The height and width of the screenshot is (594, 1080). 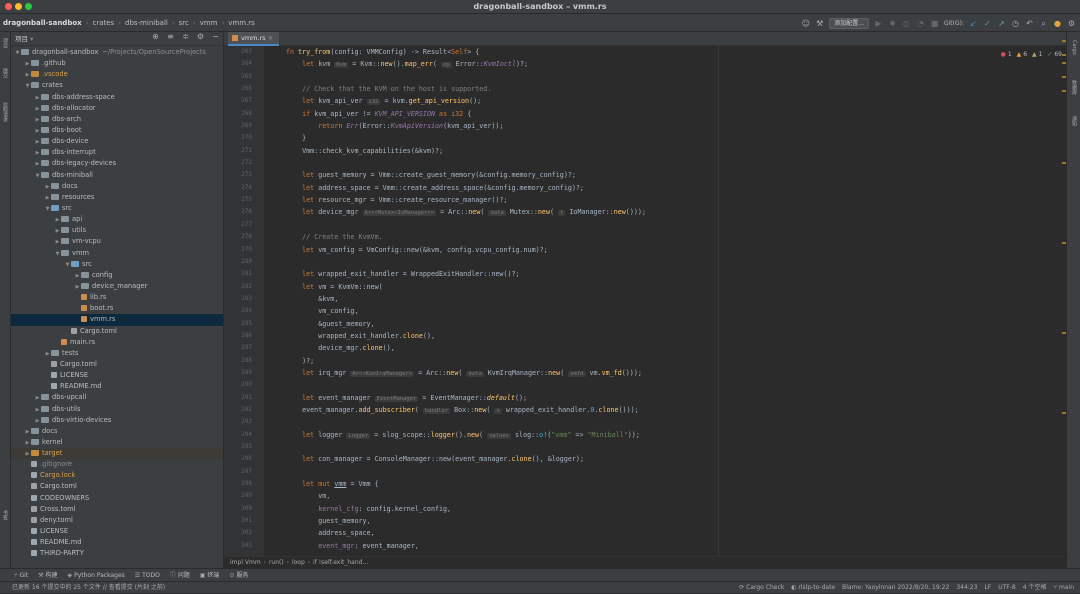 What do you see at coordinates (117, 286) in the screenshot?
I see `tree-item: ▶ device_manager` at bounding box center [117, 286].